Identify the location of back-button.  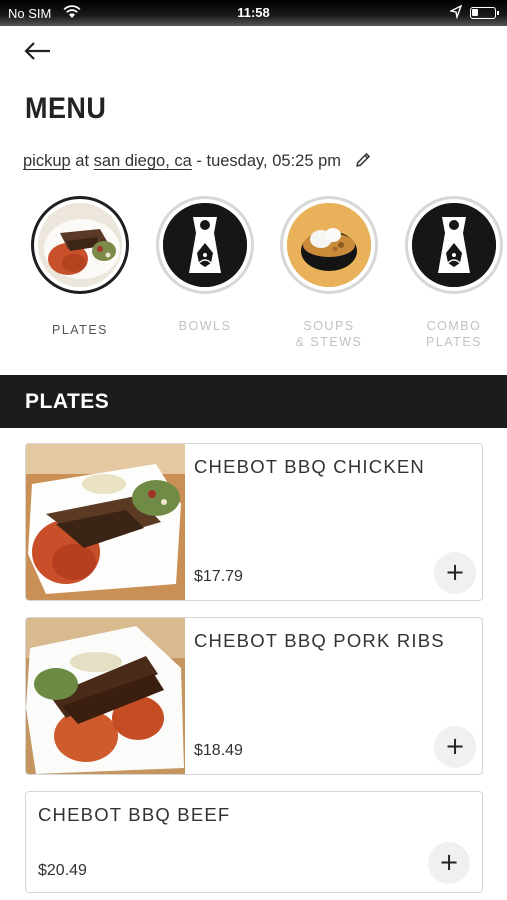
(39, 51).